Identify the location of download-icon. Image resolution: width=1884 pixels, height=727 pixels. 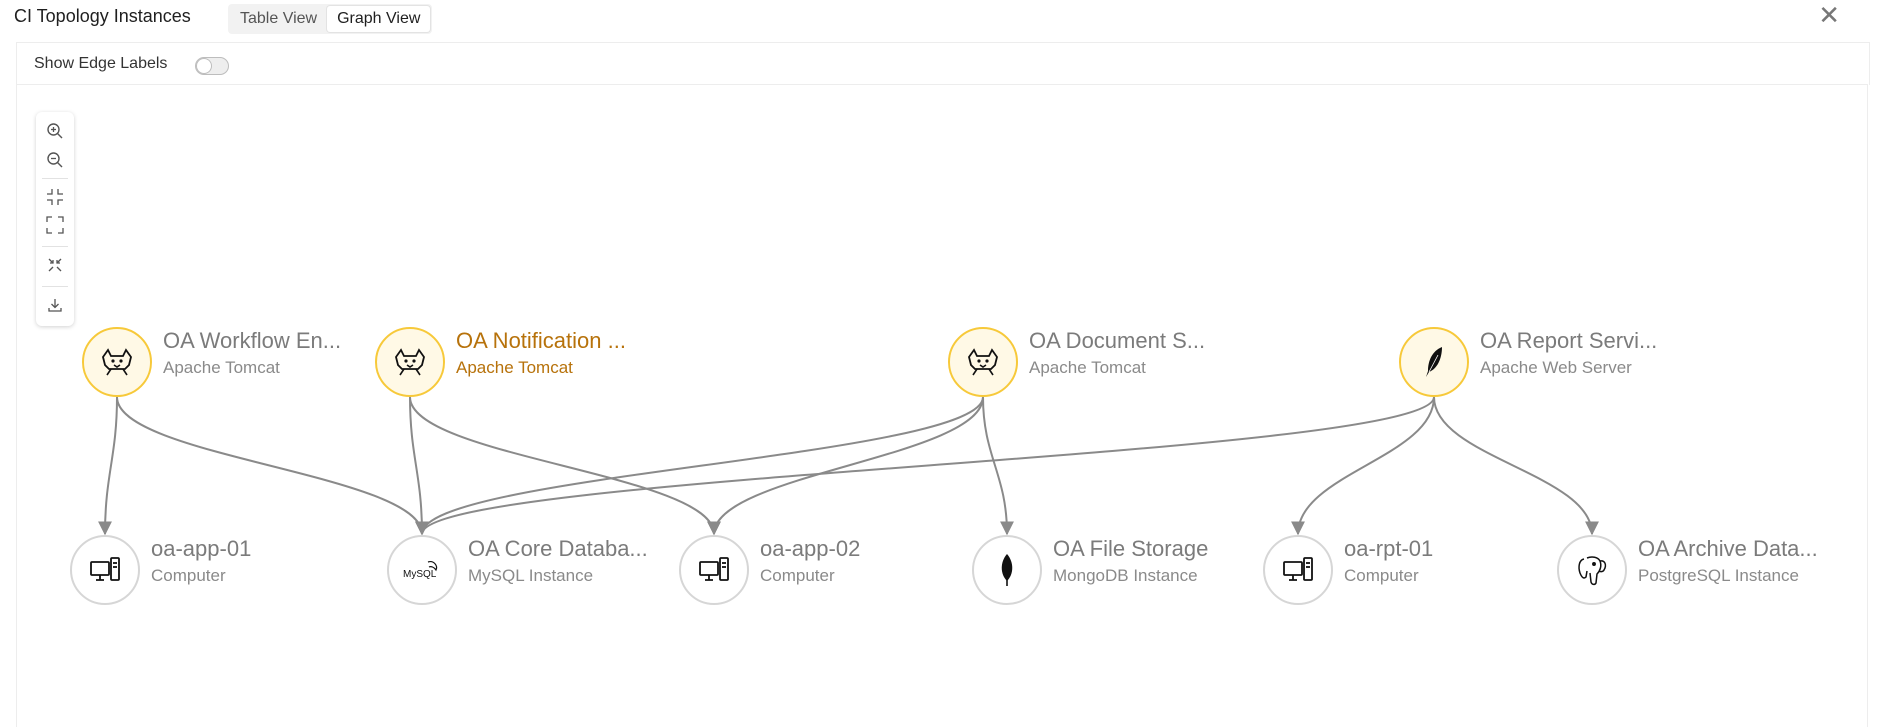
(55, 305).